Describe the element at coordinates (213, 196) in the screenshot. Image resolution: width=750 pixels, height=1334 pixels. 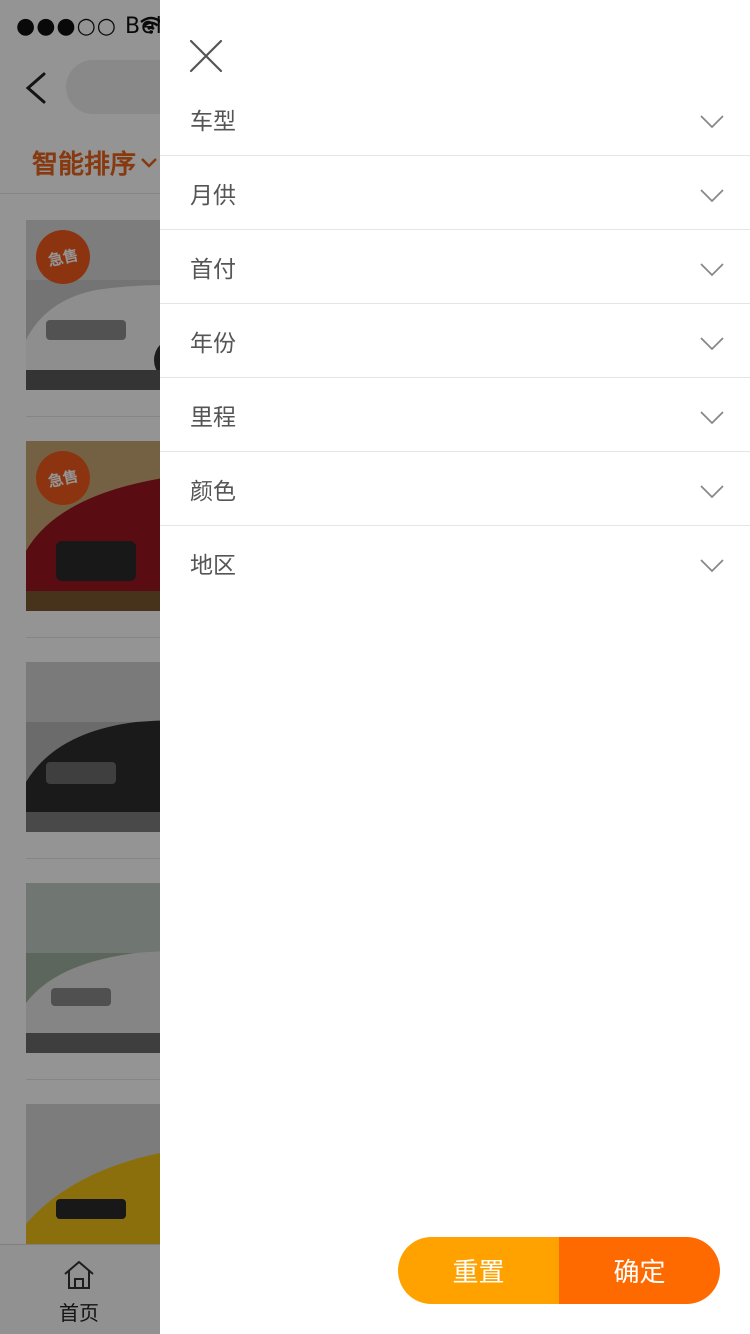
I see `filter-label: 月供` at that location.